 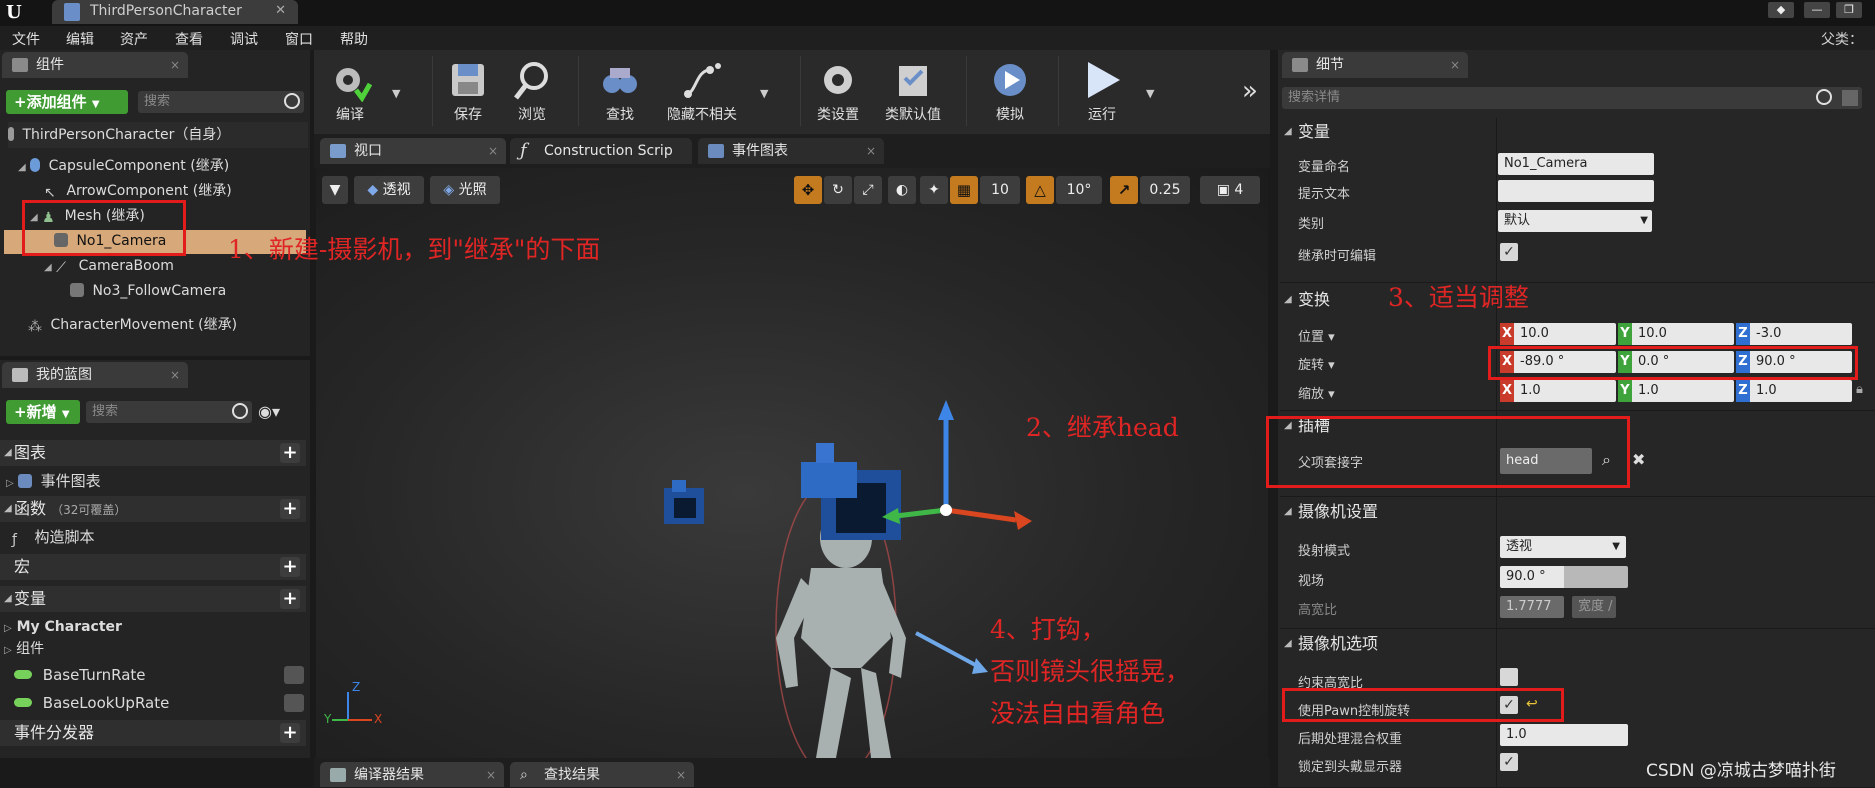 I want to click on category-components: ▷ 组件, so click(x=24, y=649).